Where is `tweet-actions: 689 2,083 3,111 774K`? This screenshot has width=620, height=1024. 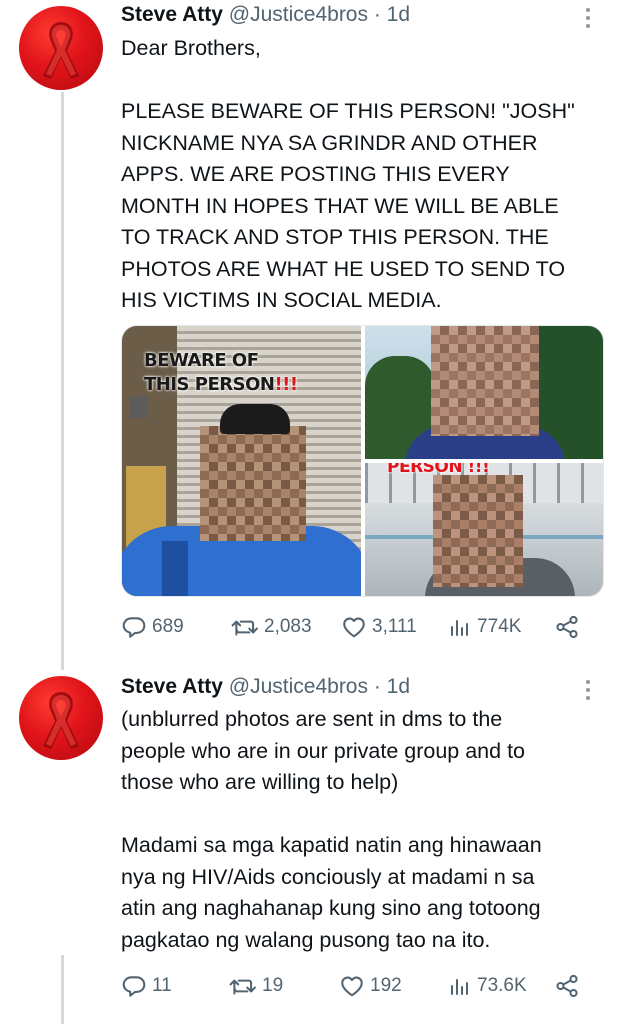
tweet-actions: 689 2,083 3,111 774K is located at coordinates (356, 627).